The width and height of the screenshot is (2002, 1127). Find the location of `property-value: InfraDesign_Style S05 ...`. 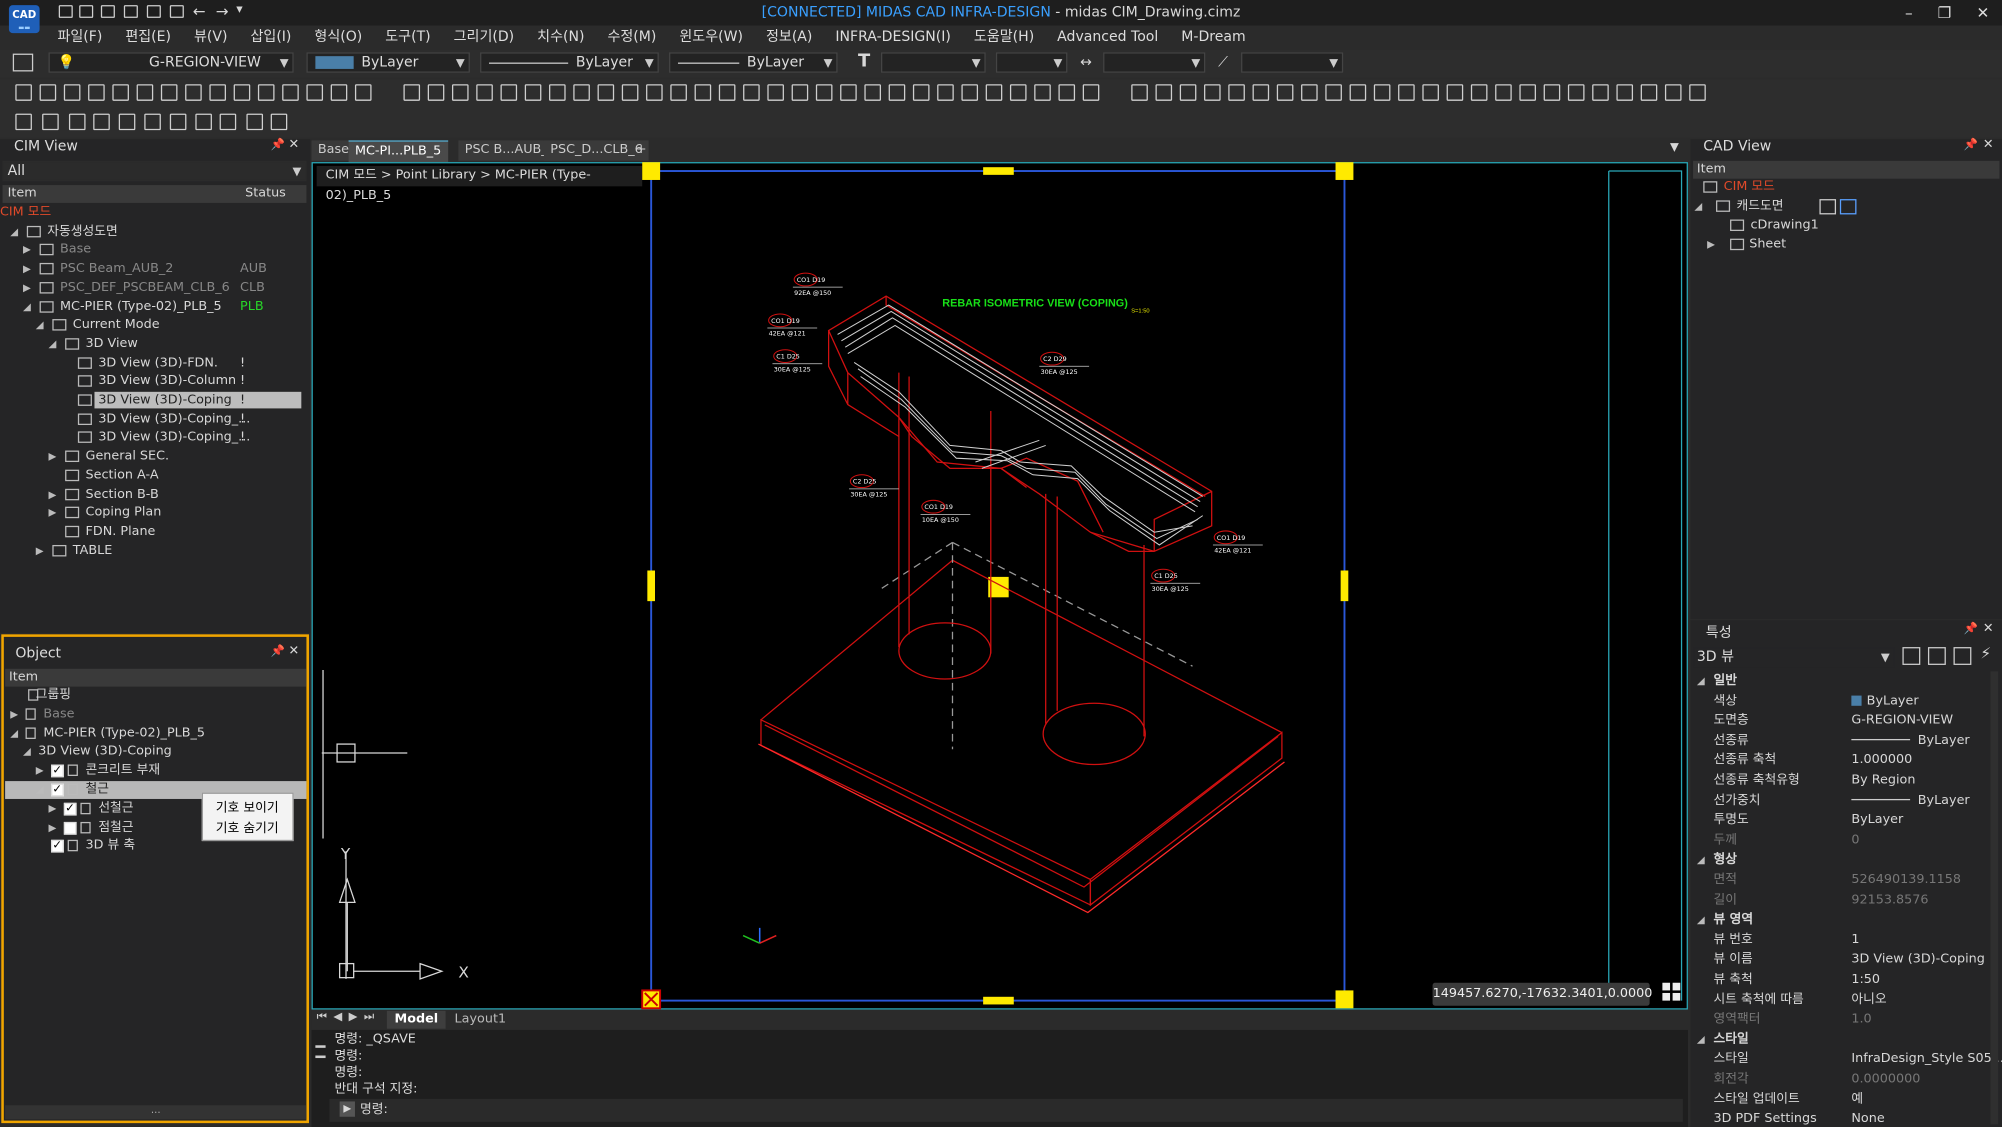

property-value: InfraDesign_Style S05 ... is located at coordinates (1926, 1059).